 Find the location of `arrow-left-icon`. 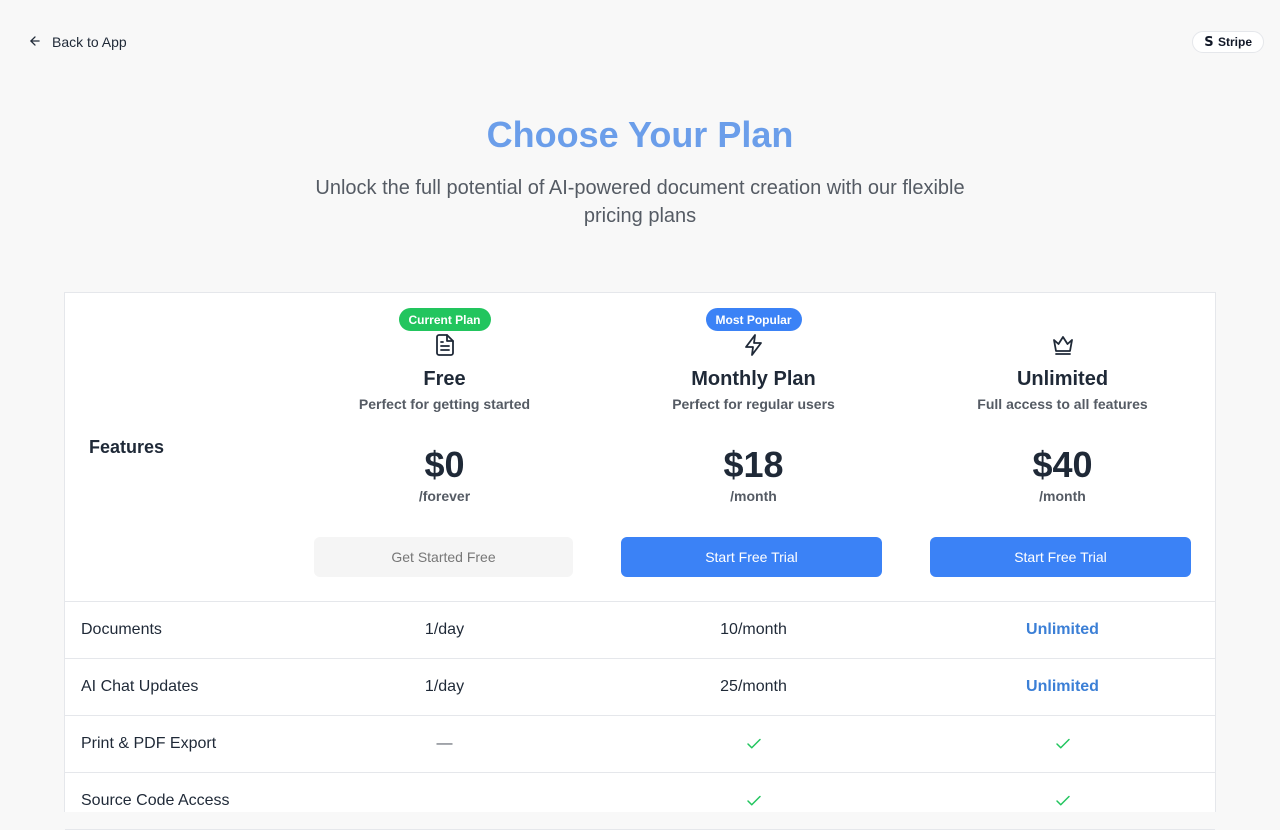

arrow-left-icon is located at coordinates (35, 42).